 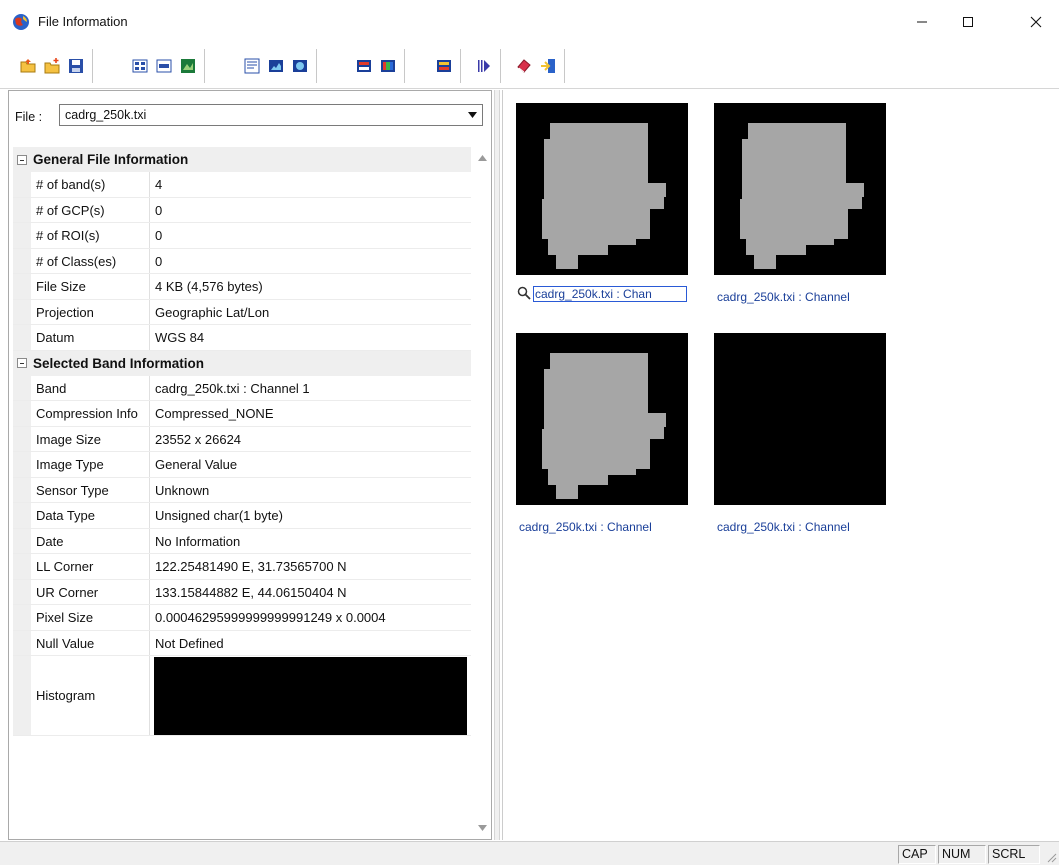 I want to click on property-row: UR Corner 133.15844882 E, 44.06150404 N, so click(x=242, y=592).